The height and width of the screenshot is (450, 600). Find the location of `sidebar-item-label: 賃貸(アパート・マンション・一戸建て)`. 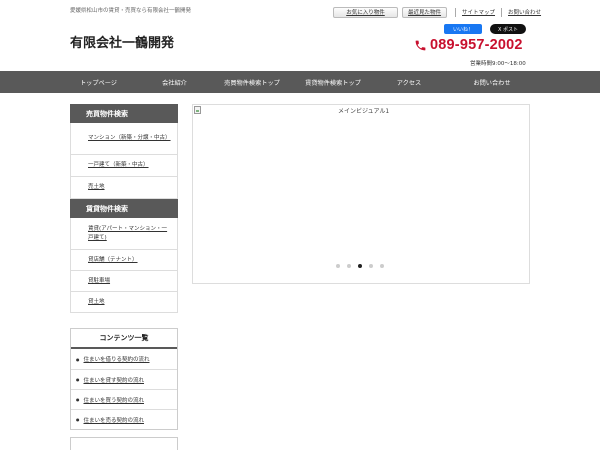

sidebar-item-label: 賃貸(アパート・マンション・一戸建て) is located at coordinates (128, 233).